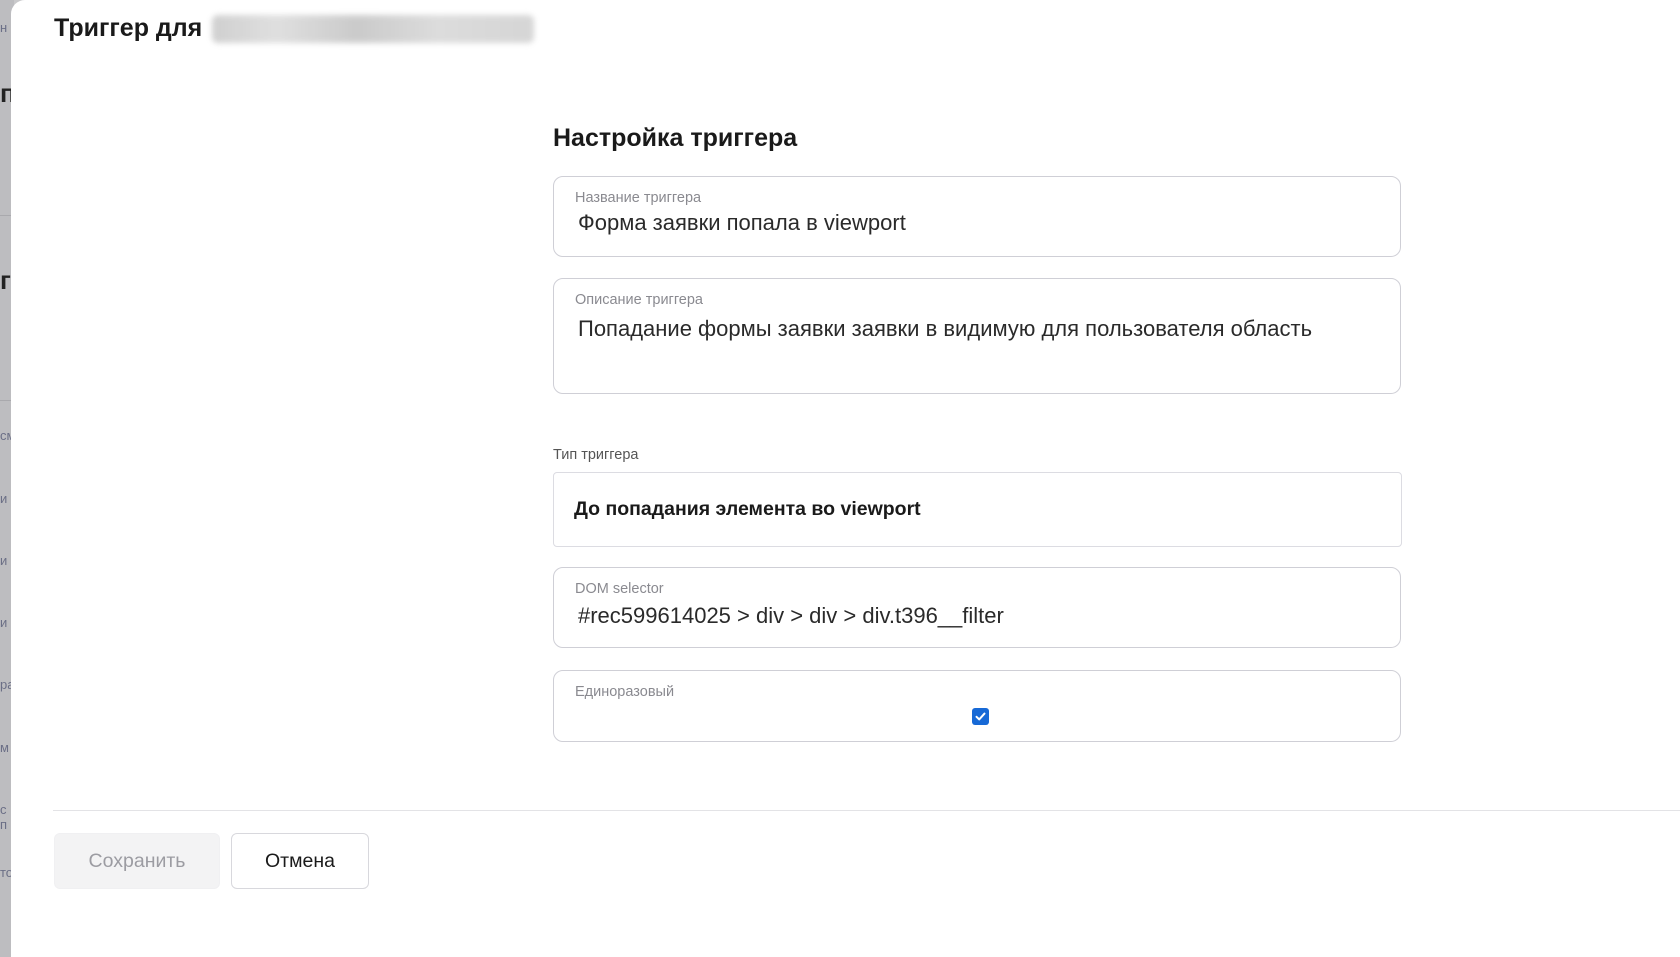 The height and width of the screenshot is (957, 1680). I want to click on cancel-button: Отмена, so click(300, 861).